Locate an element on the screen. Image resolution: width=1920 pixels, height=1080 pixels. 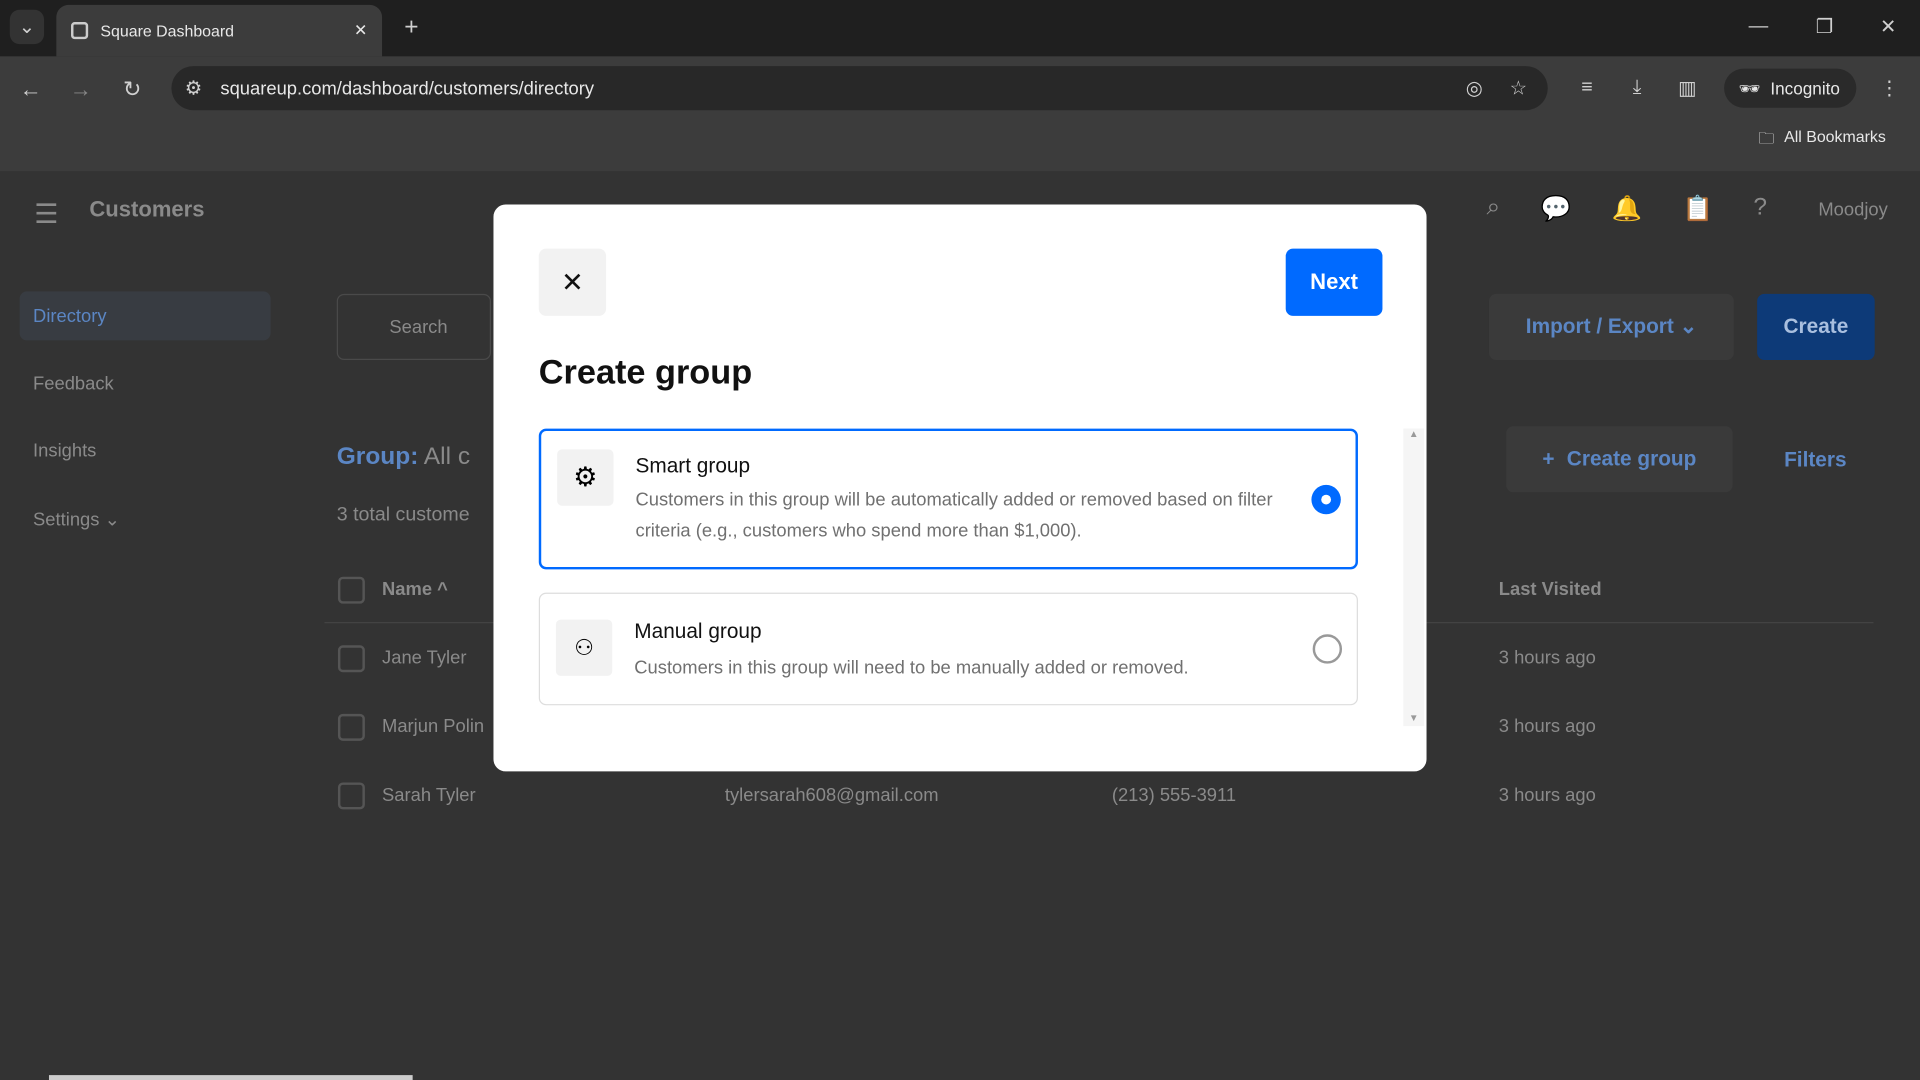
customer-name: Sarah Tyler is located at coordinates (429, 795).